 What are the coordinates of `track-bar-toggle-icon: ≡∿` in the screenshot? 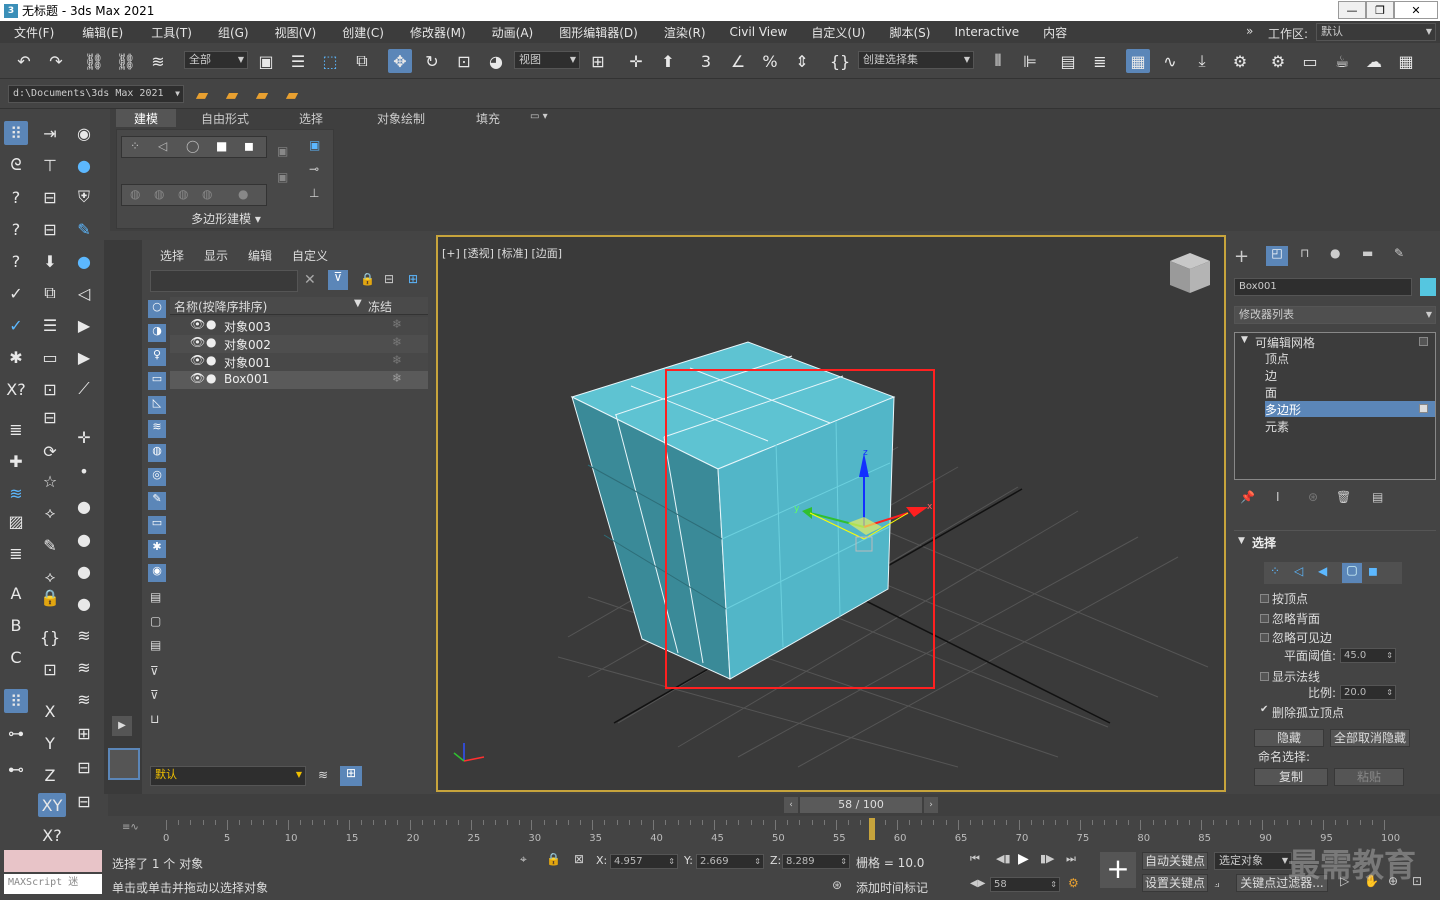 It's located at (130, 827).